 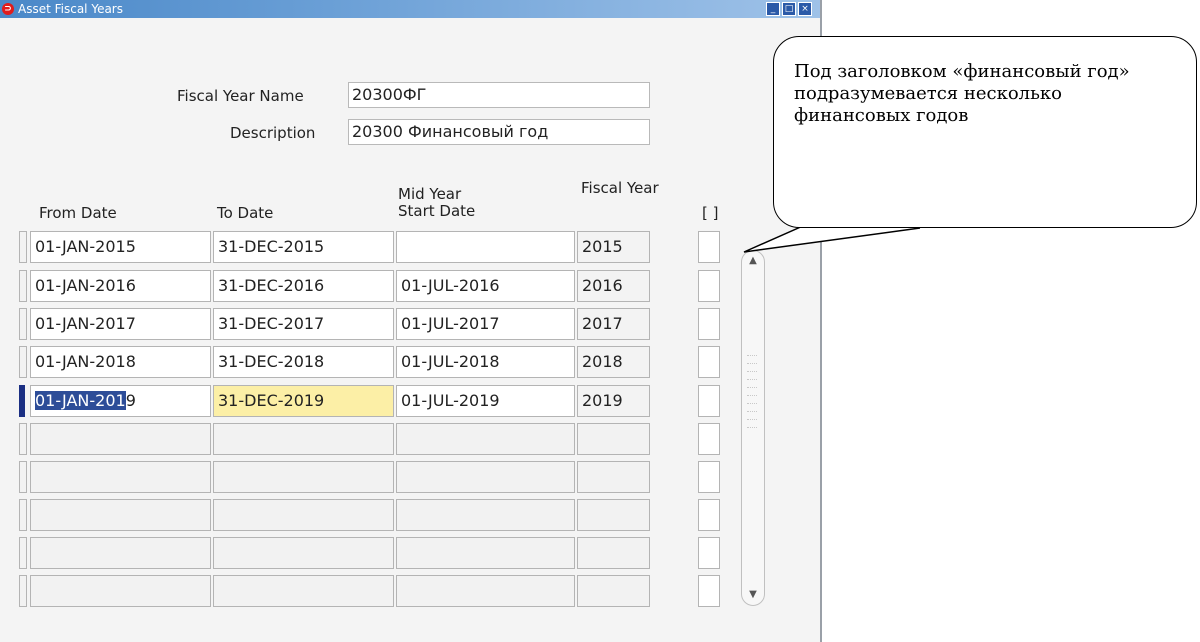 I want to click on to-date-cell: 31-DEC-2016, so click(x=303, y=286).